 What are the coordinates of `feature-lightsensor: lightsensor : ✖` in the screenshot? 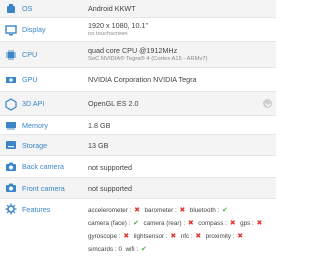 It's located at (155, 236).